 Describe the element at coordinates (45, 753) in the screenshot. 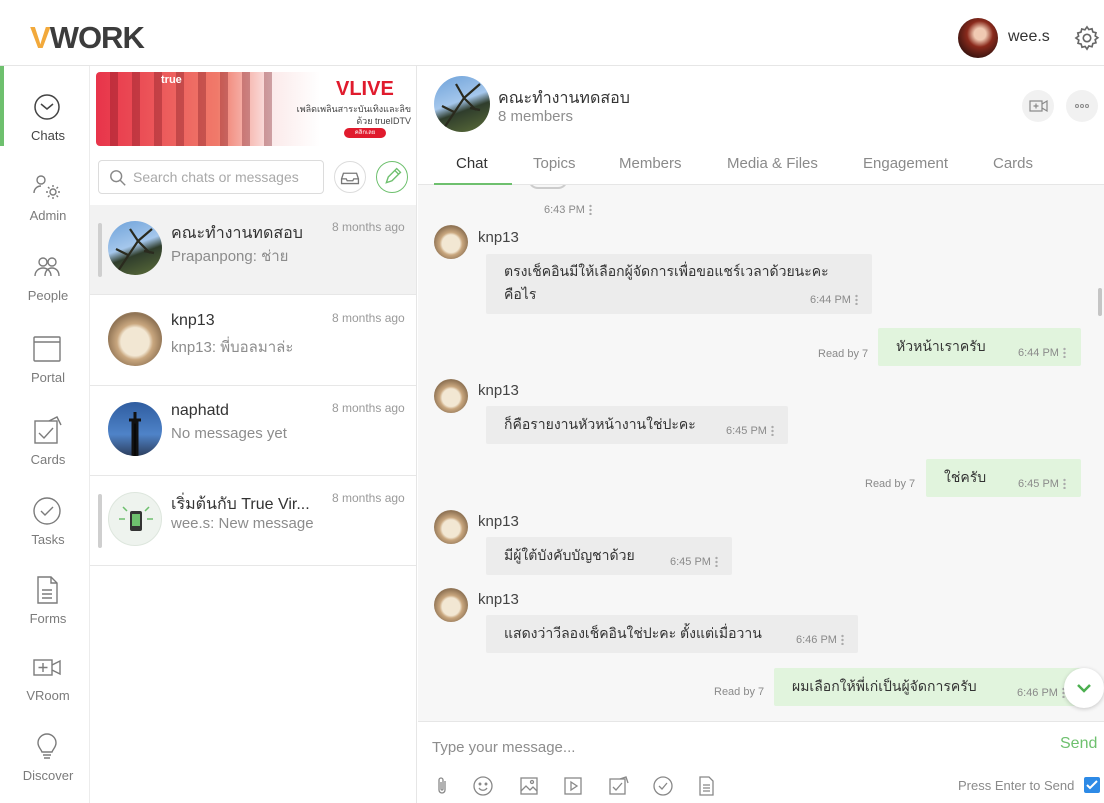

I see `nav-item-discover: Discover` at that location.